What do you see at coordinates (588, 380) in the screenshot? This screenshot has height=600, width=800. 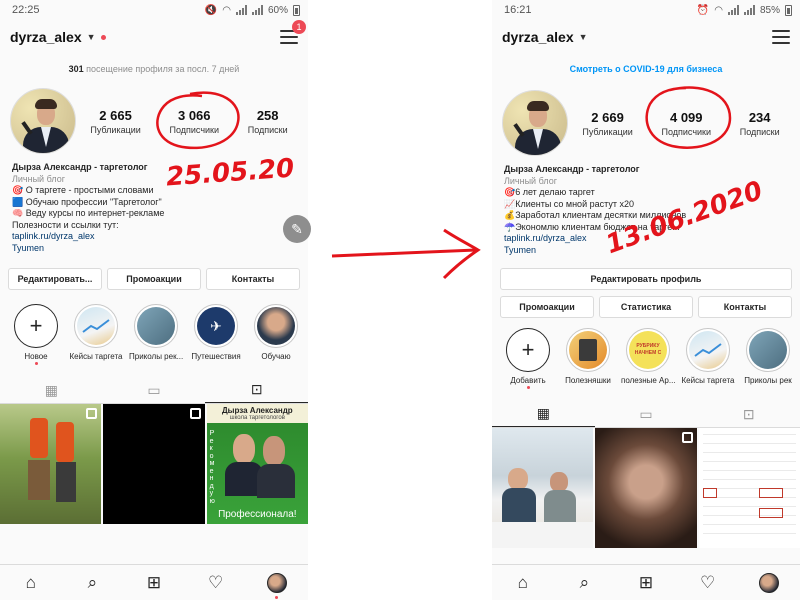 I see `story-label: Полезняшки` at bounding box center [588, 380].